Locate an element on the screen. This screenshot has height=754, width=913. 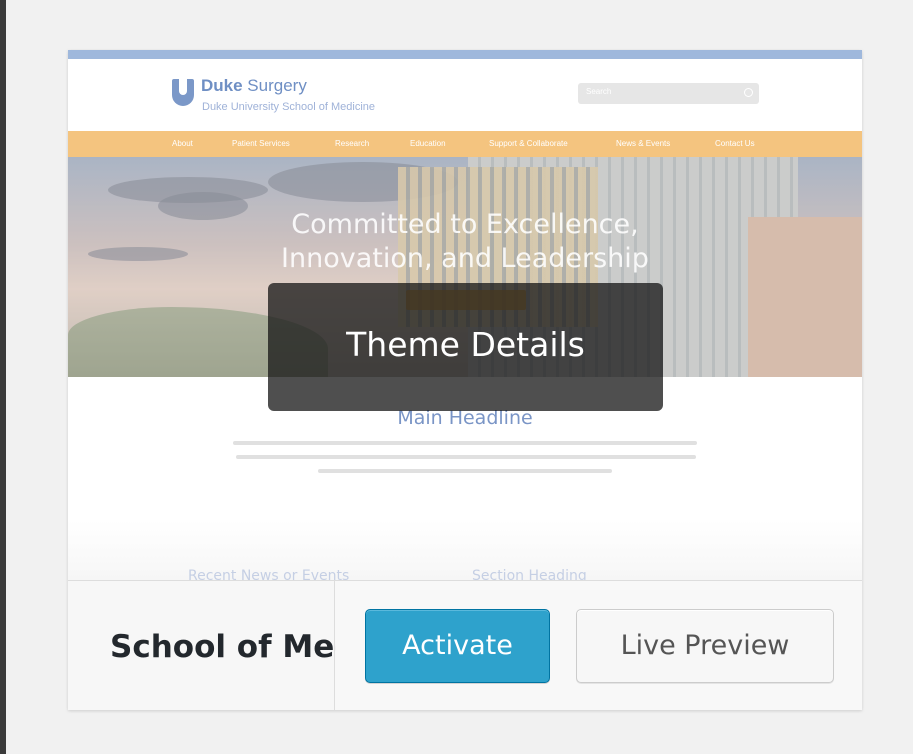
preview-search-placeholder: Search is located at coordinates (599, 91).